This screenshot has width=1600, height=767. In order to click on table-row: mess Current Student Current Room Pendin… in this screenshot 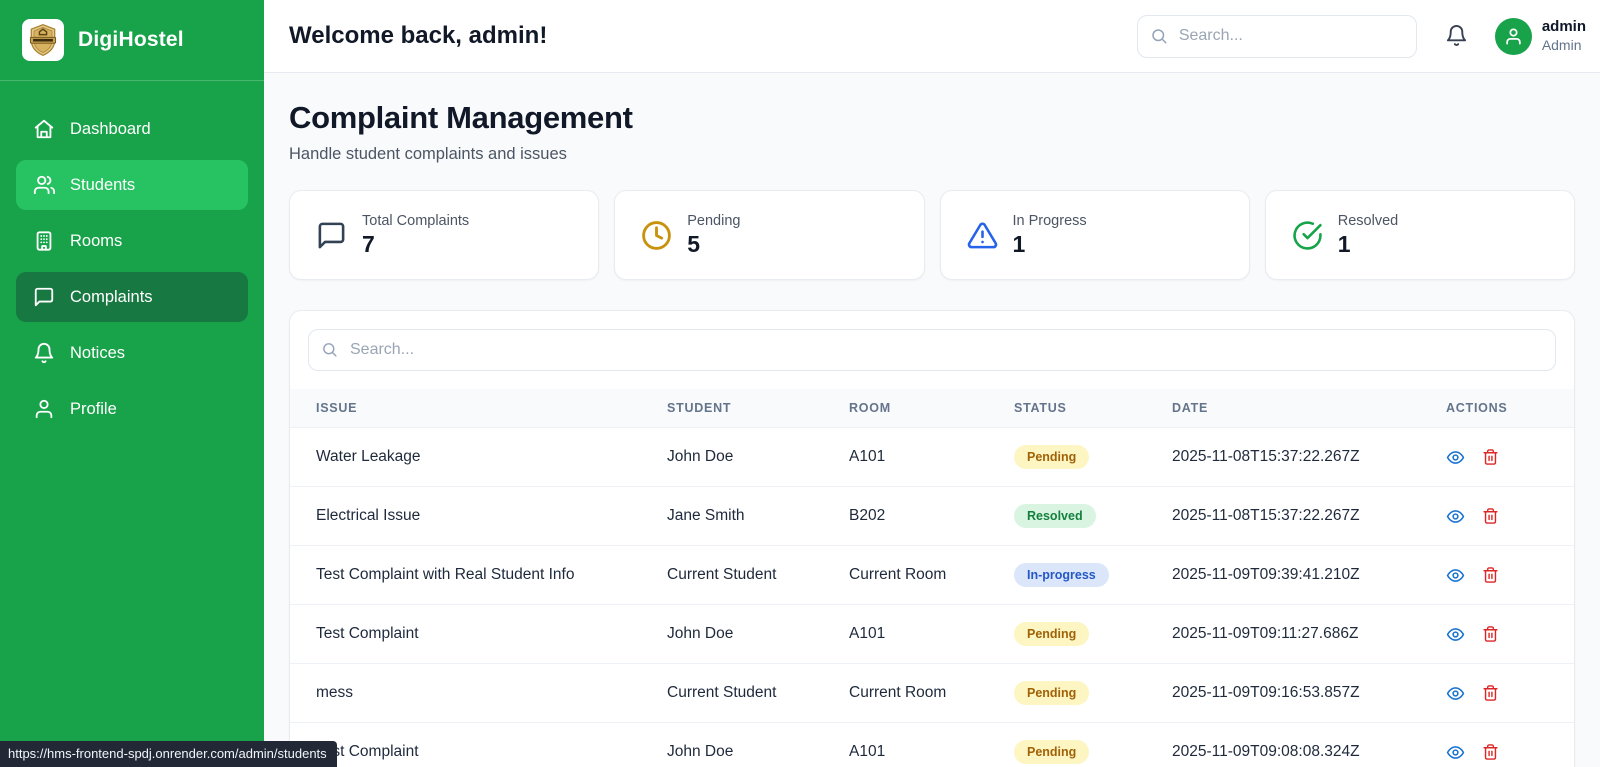, I will do `click(932, 693)`.